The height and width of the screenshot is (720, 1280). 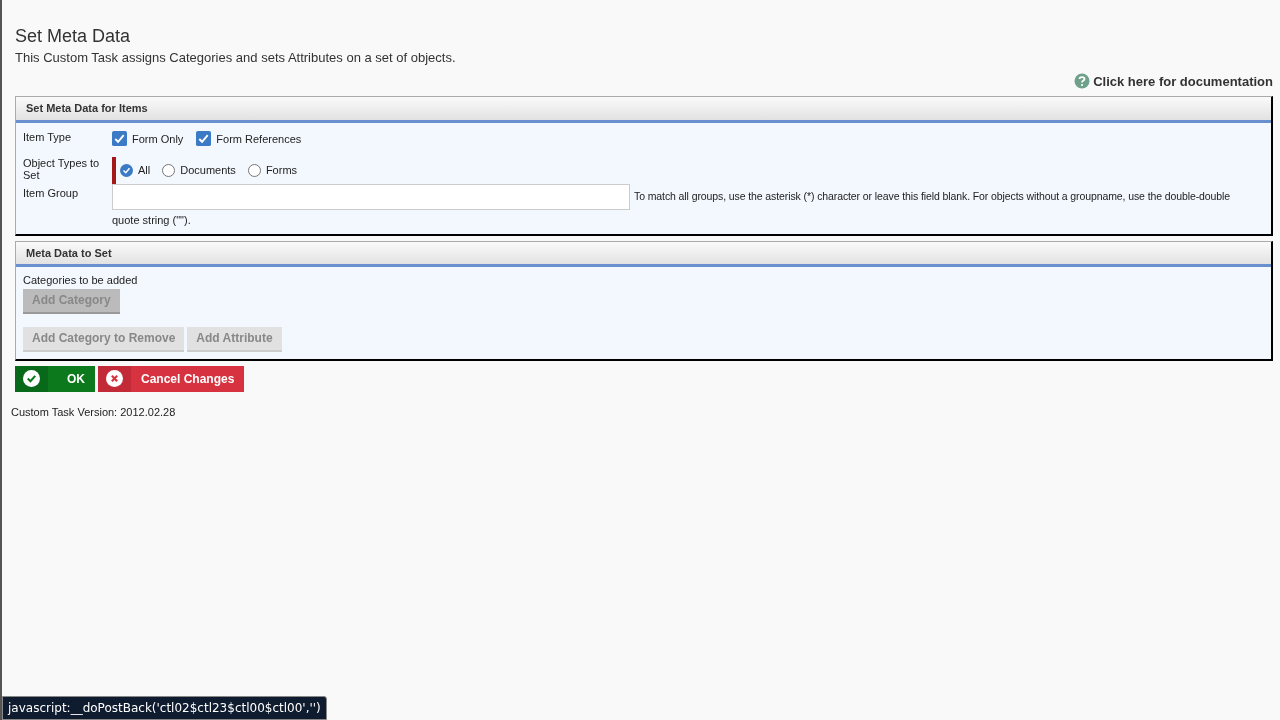 I want to click on cancel-button: Cancel Changes, so click(x=171, y=378).